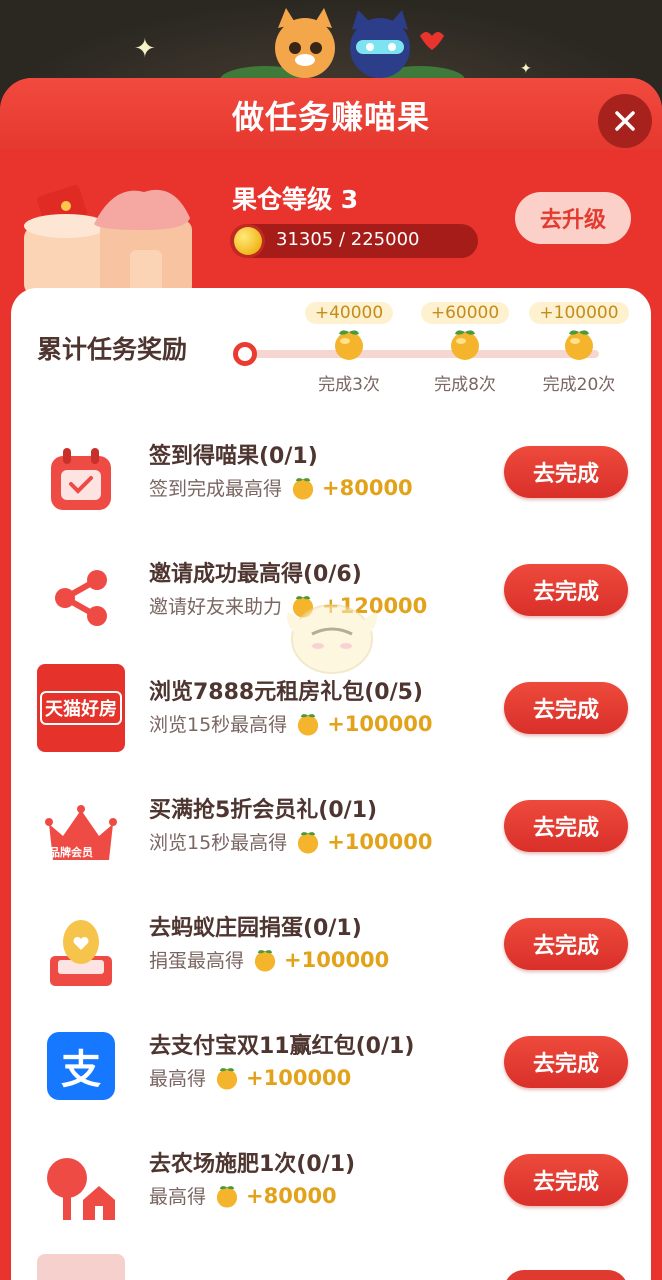 This screenshot has width=662, height=1280. I want to click on task-row-sign-in: 签到得喵果(0/1) 签到完成最高得 +80000 去完成, so click(331, 478).